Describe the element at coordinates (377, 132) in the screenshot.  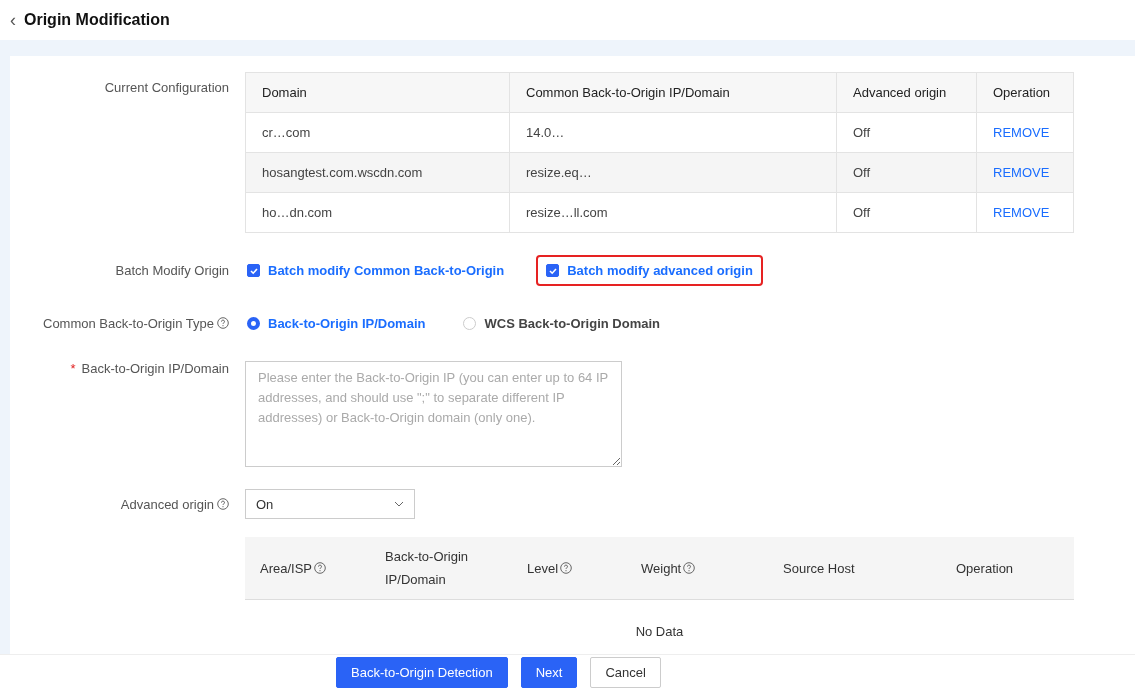
I see `table-cell: cr…com` at that location.